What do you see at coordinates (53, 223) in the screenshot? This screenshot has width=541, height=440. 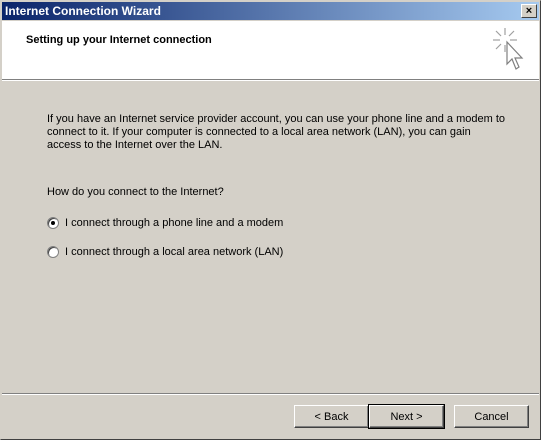 I see `radio-phone-modem` at bounding box center [53, 223].